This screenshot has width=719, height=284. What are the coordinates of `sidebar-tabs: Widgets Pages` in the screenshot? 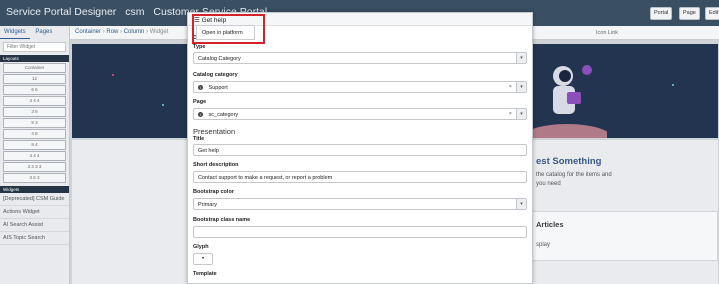 It's located at (34, 32).